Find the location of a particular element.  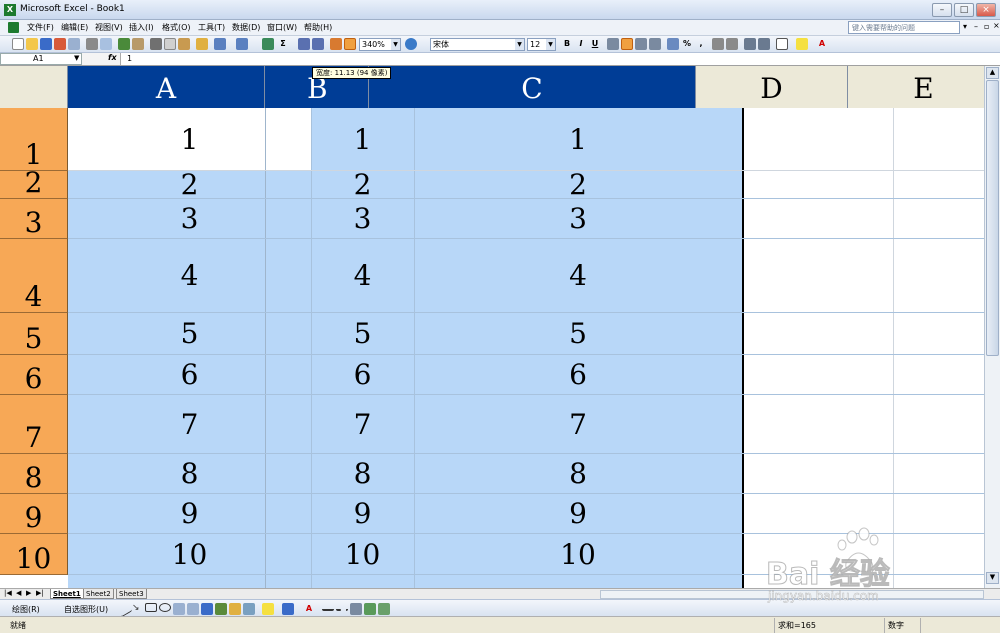

size-dropdown-icon: ▼ is located at coordinates (550, 44).